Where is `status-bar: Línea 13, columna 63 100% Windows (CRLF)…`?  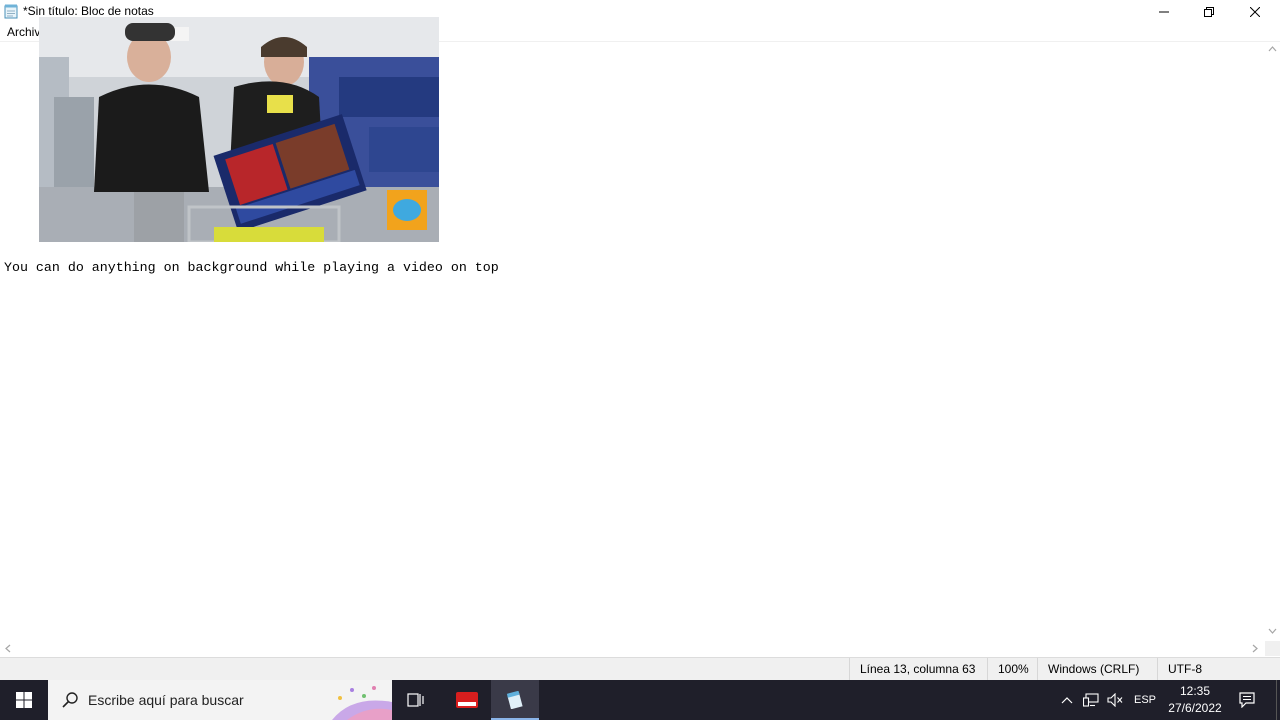 status-bar: Línea 13, columna 63 100% Windows (CRLF)… is located at coordinates (640, 669).